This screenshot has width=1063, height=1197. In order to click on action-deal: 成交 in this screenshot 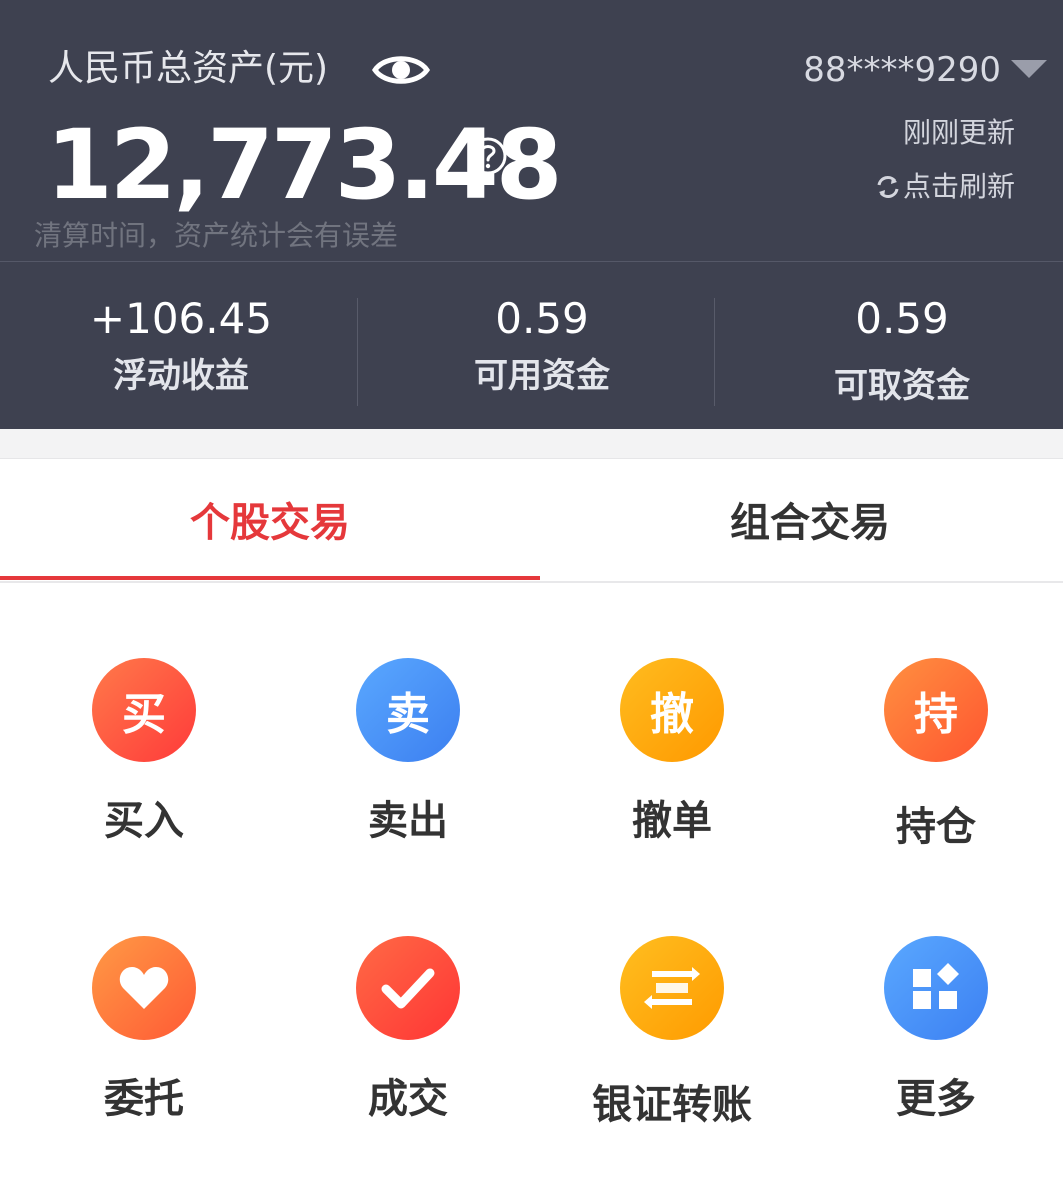, I will do `click(408, 1030)`.